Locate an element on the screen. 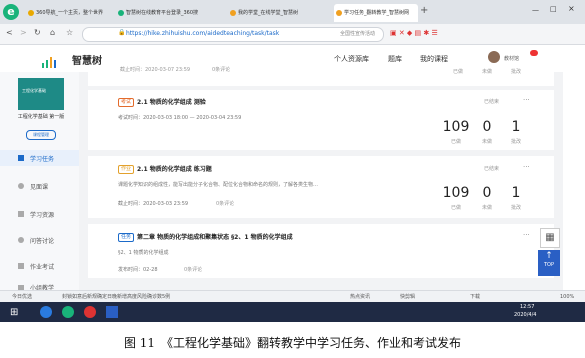 The height and width of the screenshot is (358, 585). browser-logo-icon: e is located at coordinates (11, 12).